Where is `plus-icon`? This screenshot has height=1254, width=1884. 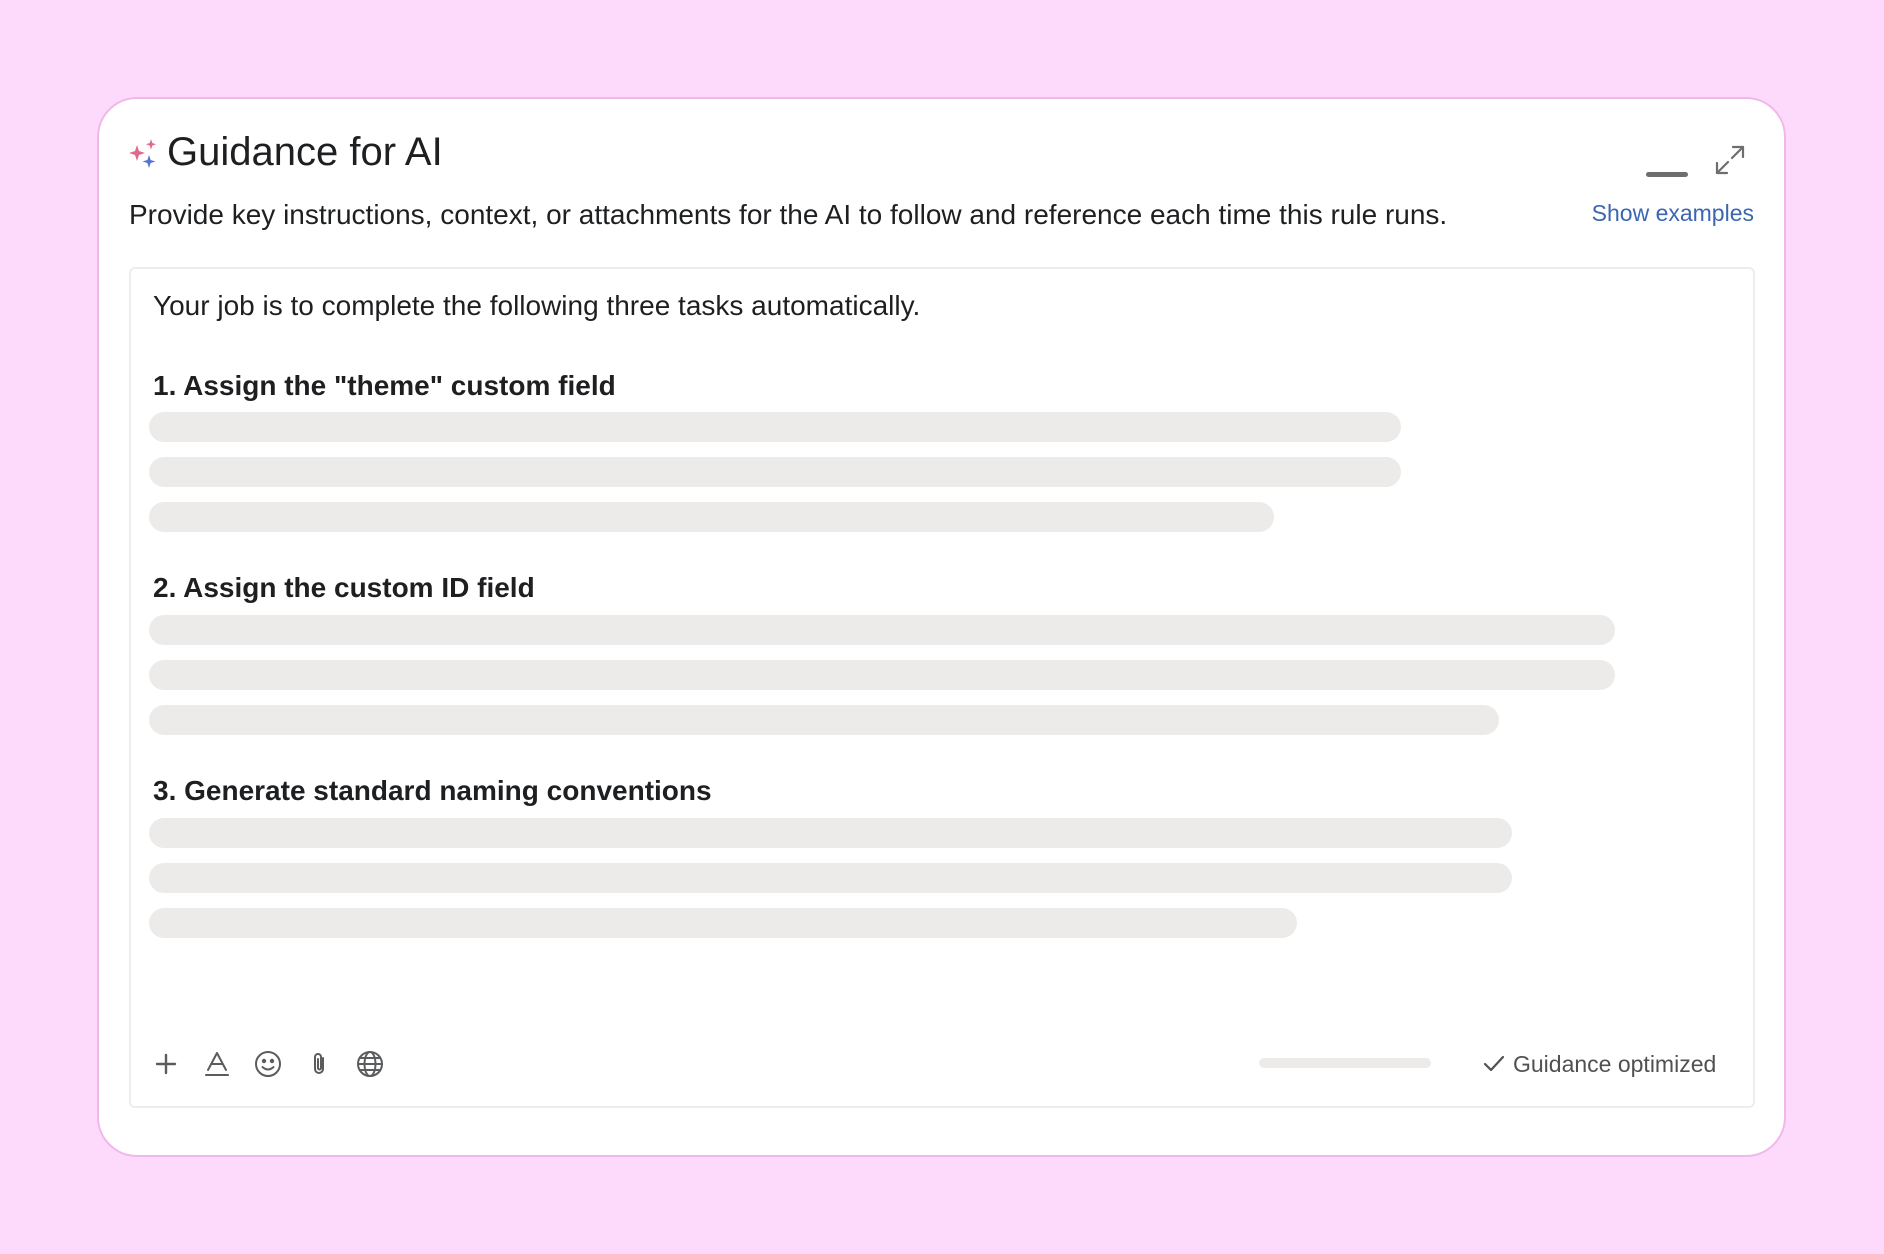 plus-icon is located at coordinates (166, 1064).